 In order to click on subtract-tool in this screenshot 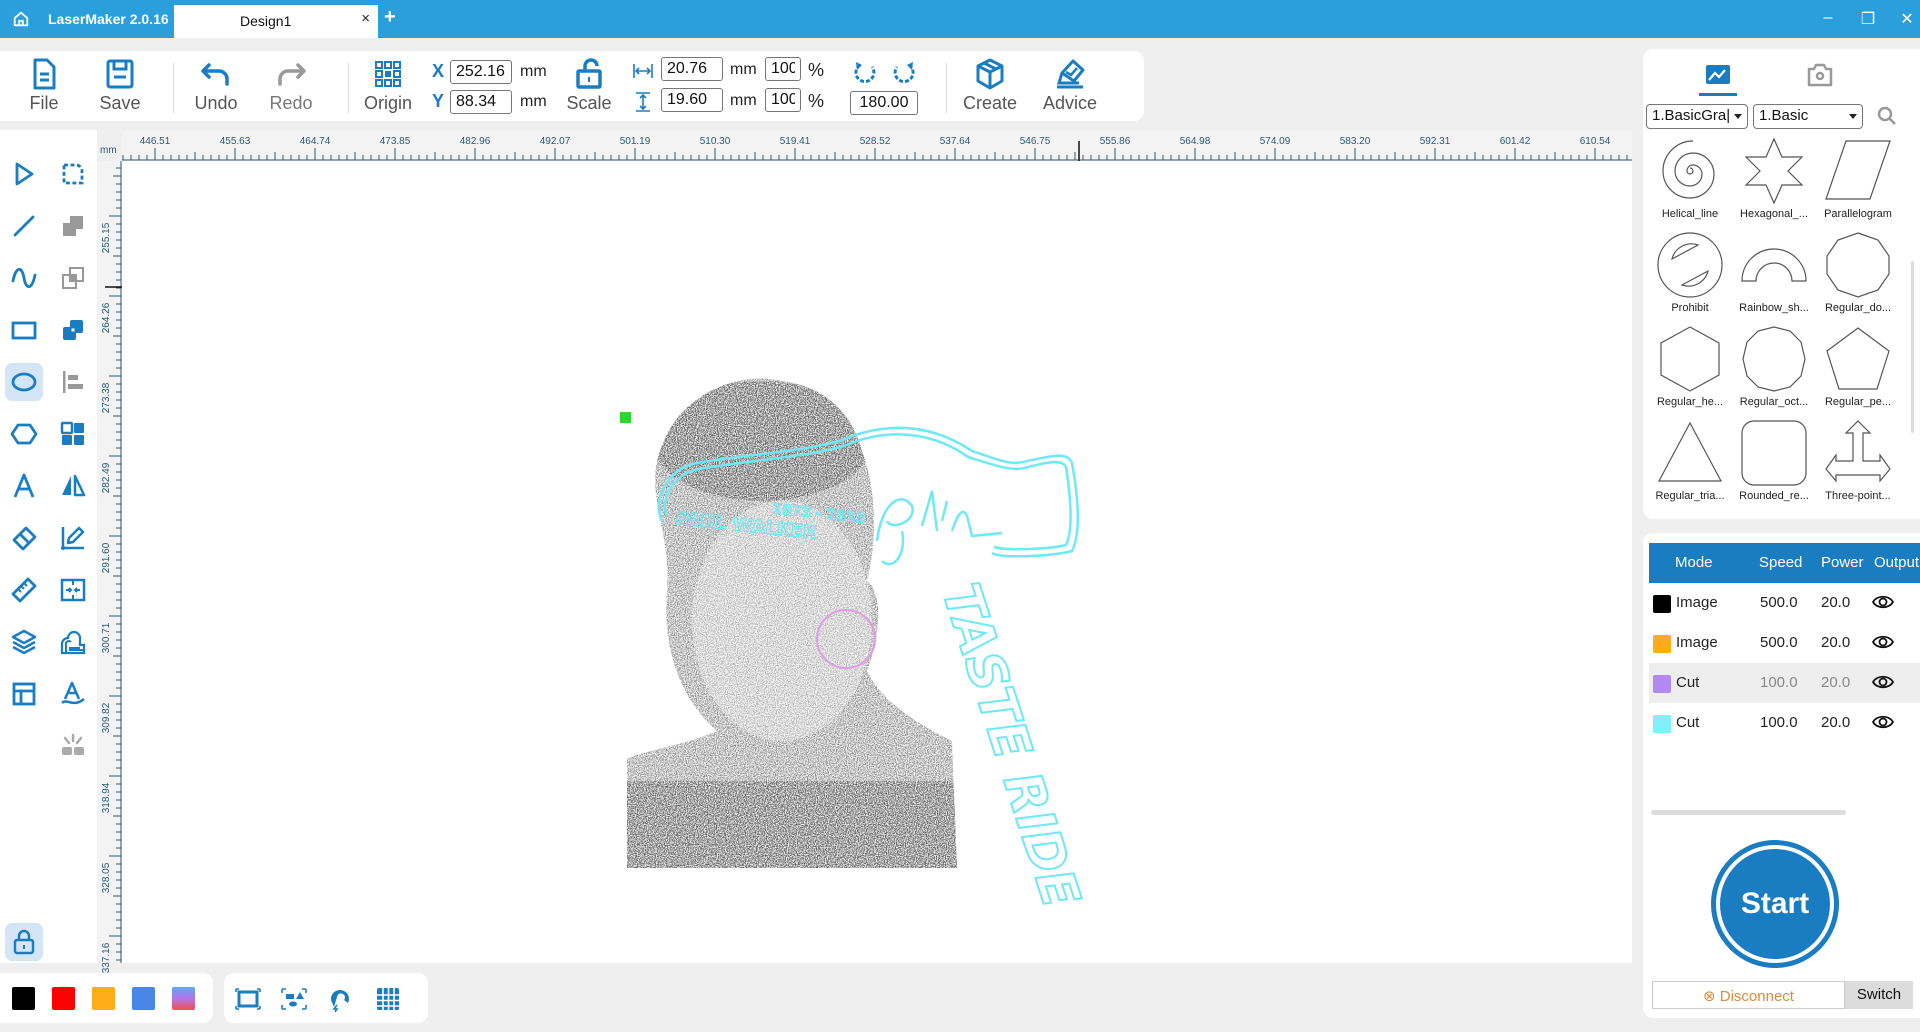, I will do `click(73, 278)`.